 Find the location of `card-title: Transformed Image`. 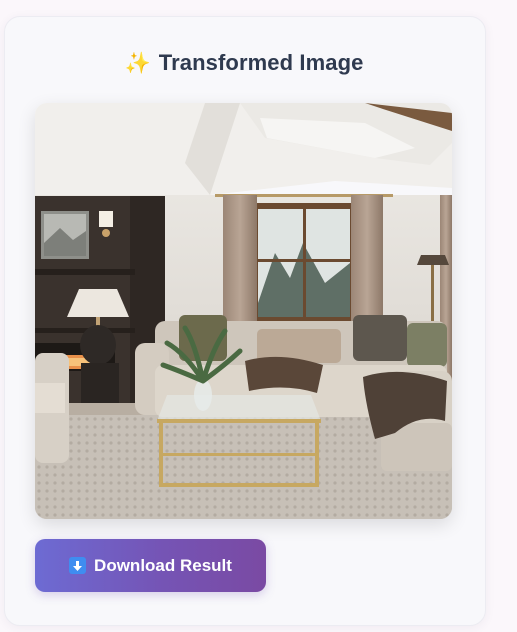

card-title: Transformed Image is located at coordinates (261, 62).